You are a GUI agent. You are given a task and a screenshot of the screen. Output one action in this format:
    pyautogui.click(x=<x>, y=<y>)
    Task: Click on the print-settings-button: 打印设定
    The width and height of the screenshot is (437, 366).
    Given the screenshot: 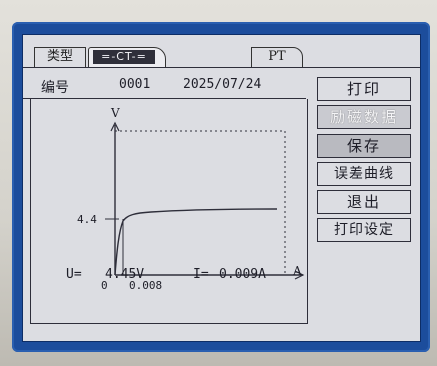 What is the action you would take?
    pyautogui.click(x=364, y=230)
    